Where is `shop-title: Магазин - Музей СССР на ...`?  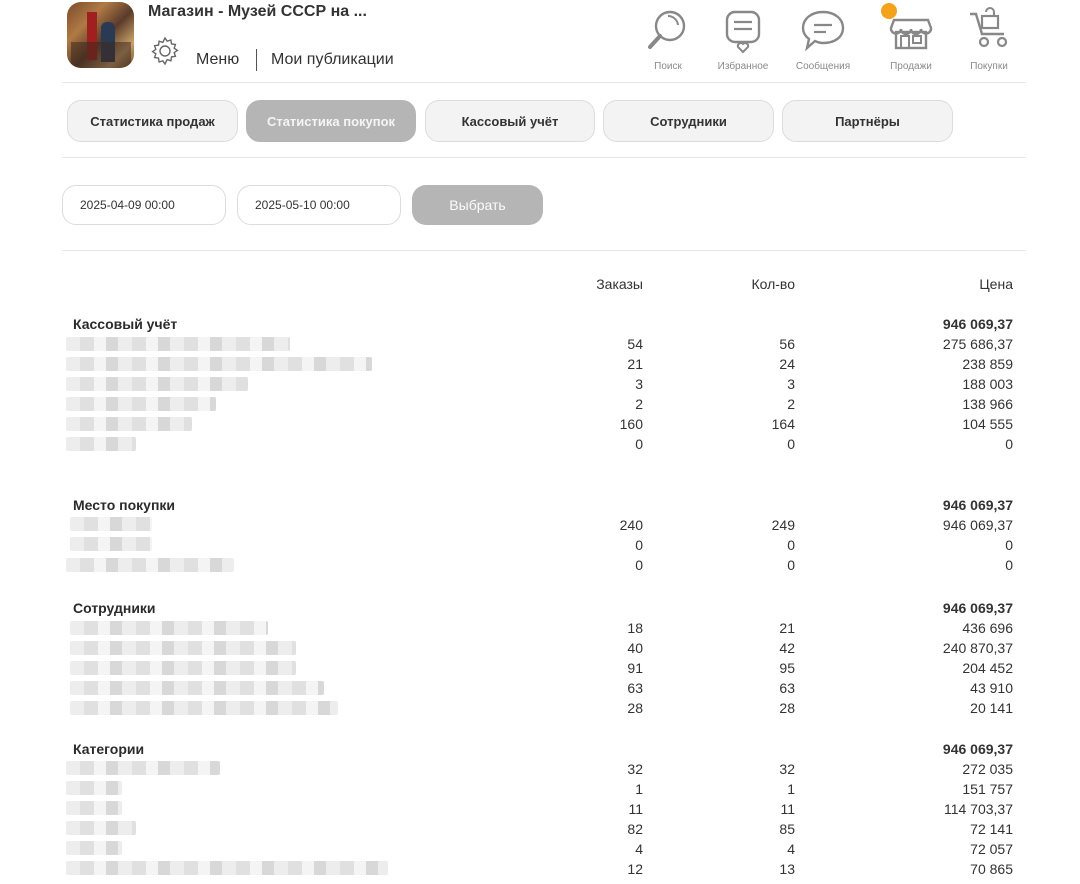
shop-title: Магазин - Музей СССР на ... is located at coordinates (257, 12).